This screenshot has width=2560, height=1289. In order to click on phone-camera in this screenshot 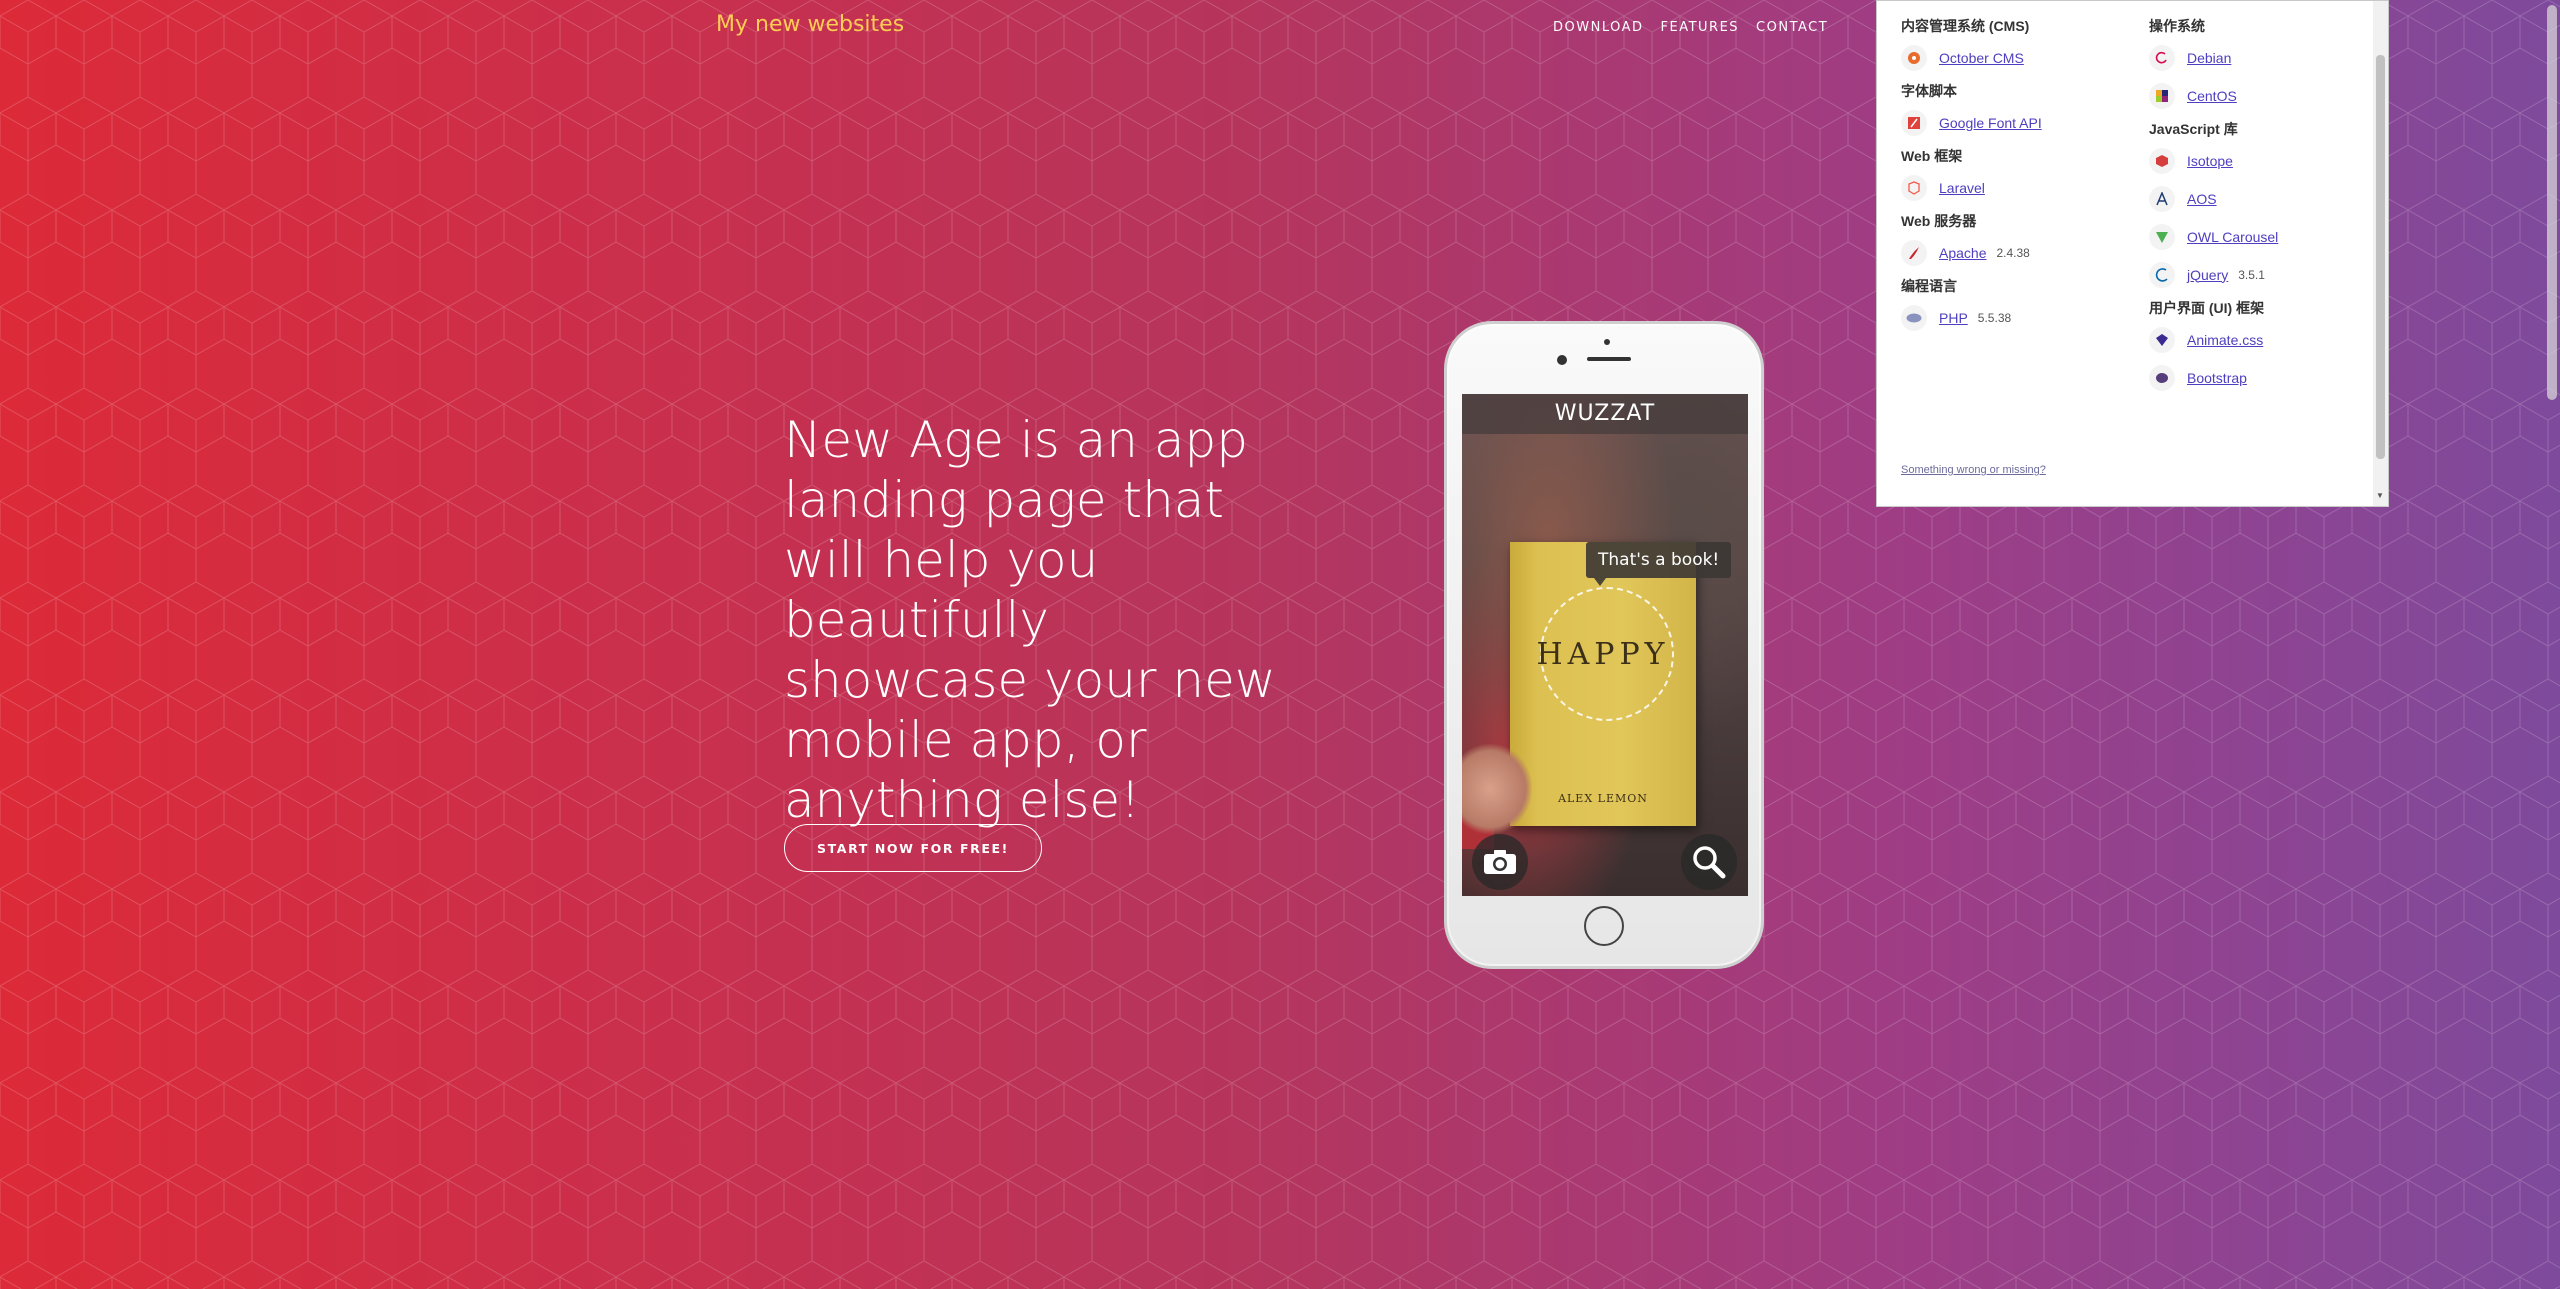, I will do `click(1562, 360)`.